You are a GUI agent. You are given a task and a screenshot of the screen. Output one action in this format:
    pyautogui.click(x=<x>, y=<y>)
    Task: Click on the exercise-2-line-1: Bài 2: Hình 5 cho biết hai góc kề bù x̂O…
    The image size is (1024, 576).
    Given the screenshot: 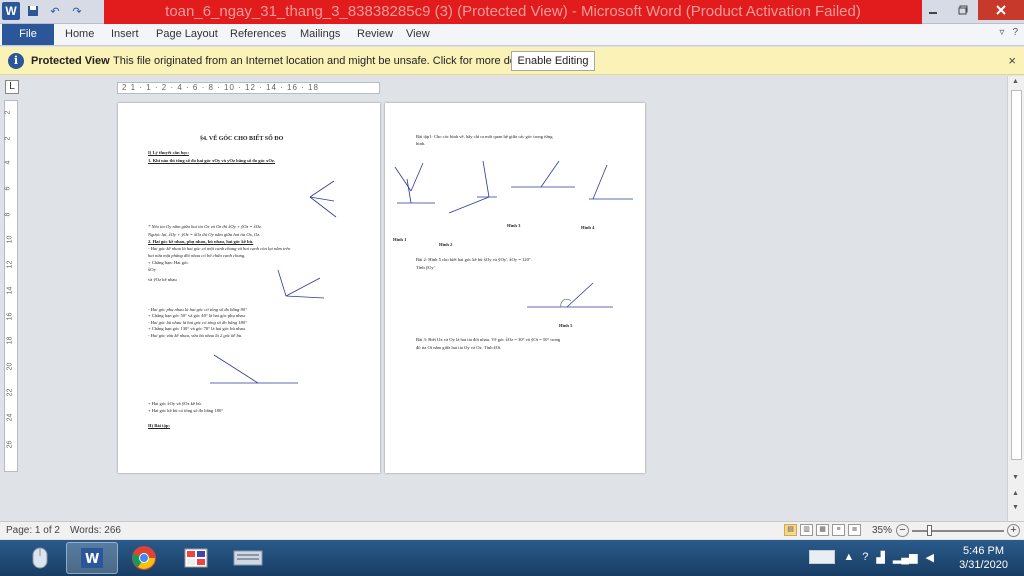 What is the action you would take?
    pyautogui.click(x=474, y=259)
    